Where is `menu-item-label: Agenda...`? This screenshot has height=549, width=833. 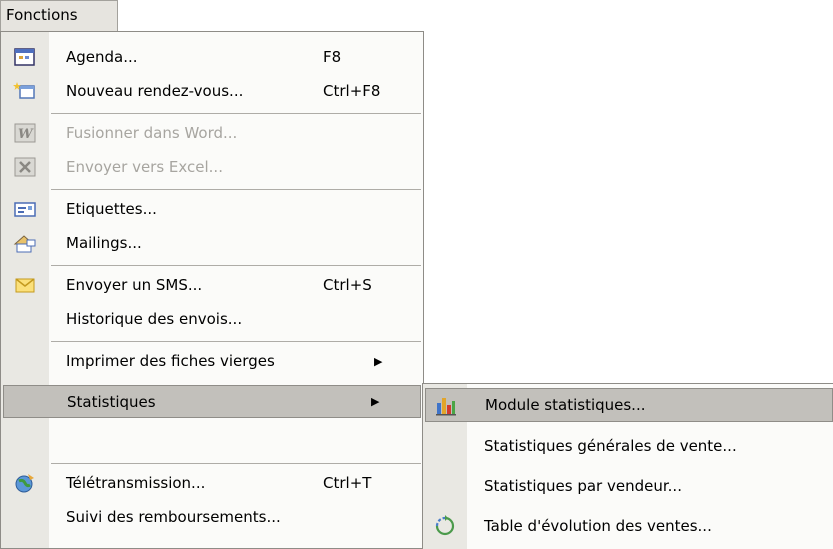
menu-item-label: Agenda... is located at coordinates (102, 57).